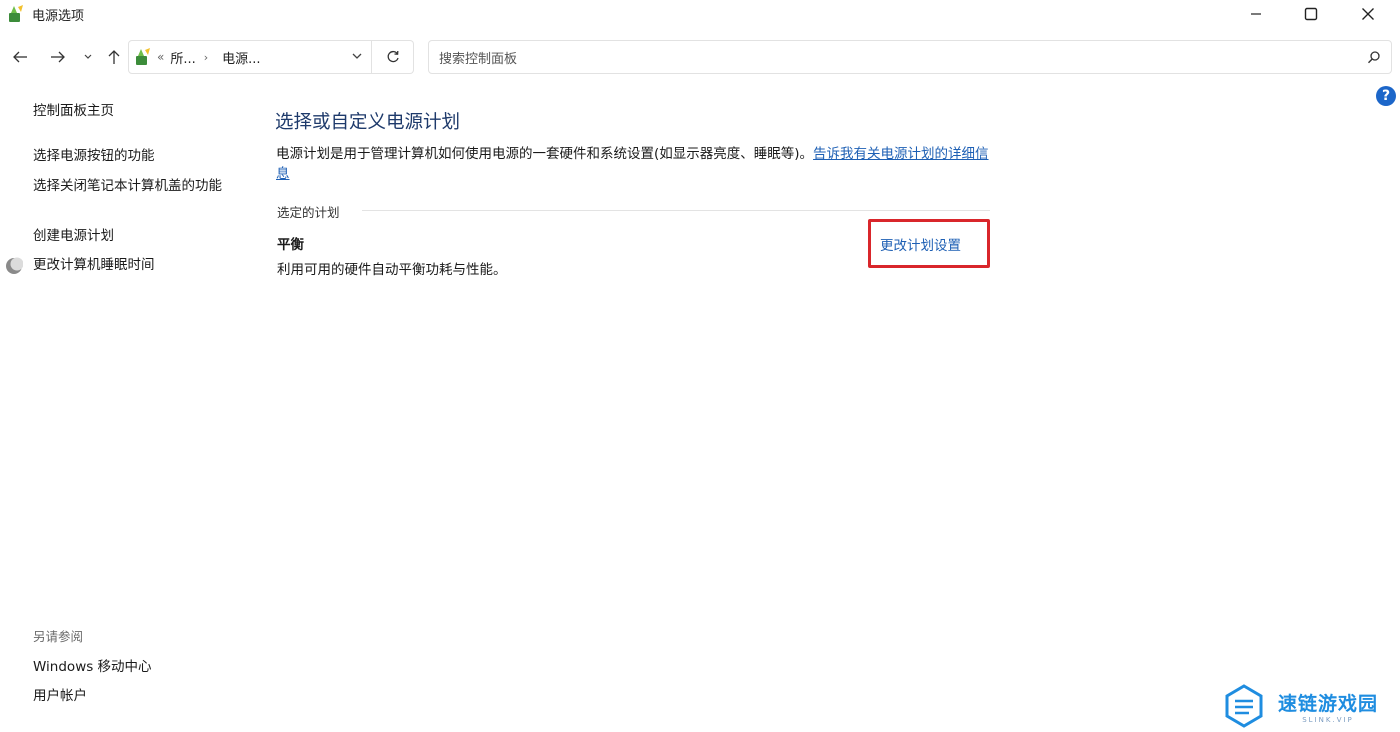  Describe the element at coordinates (368, 122) in the screenshot. I see `page-title: 选择或自定义电源计划` at that location.